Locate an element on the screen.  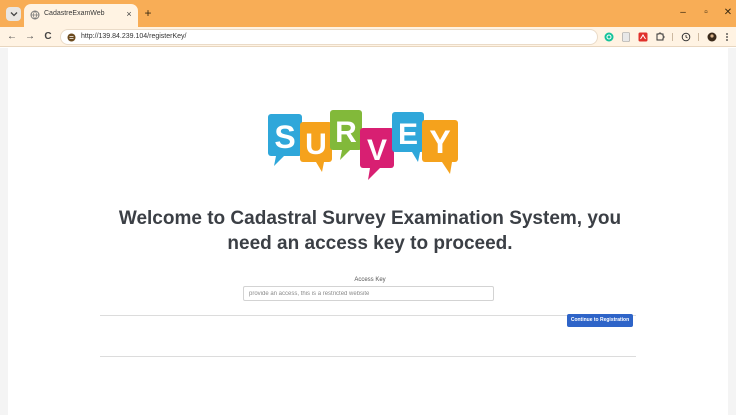
close-window-button: ✕ is located at coordinates (728, 13).